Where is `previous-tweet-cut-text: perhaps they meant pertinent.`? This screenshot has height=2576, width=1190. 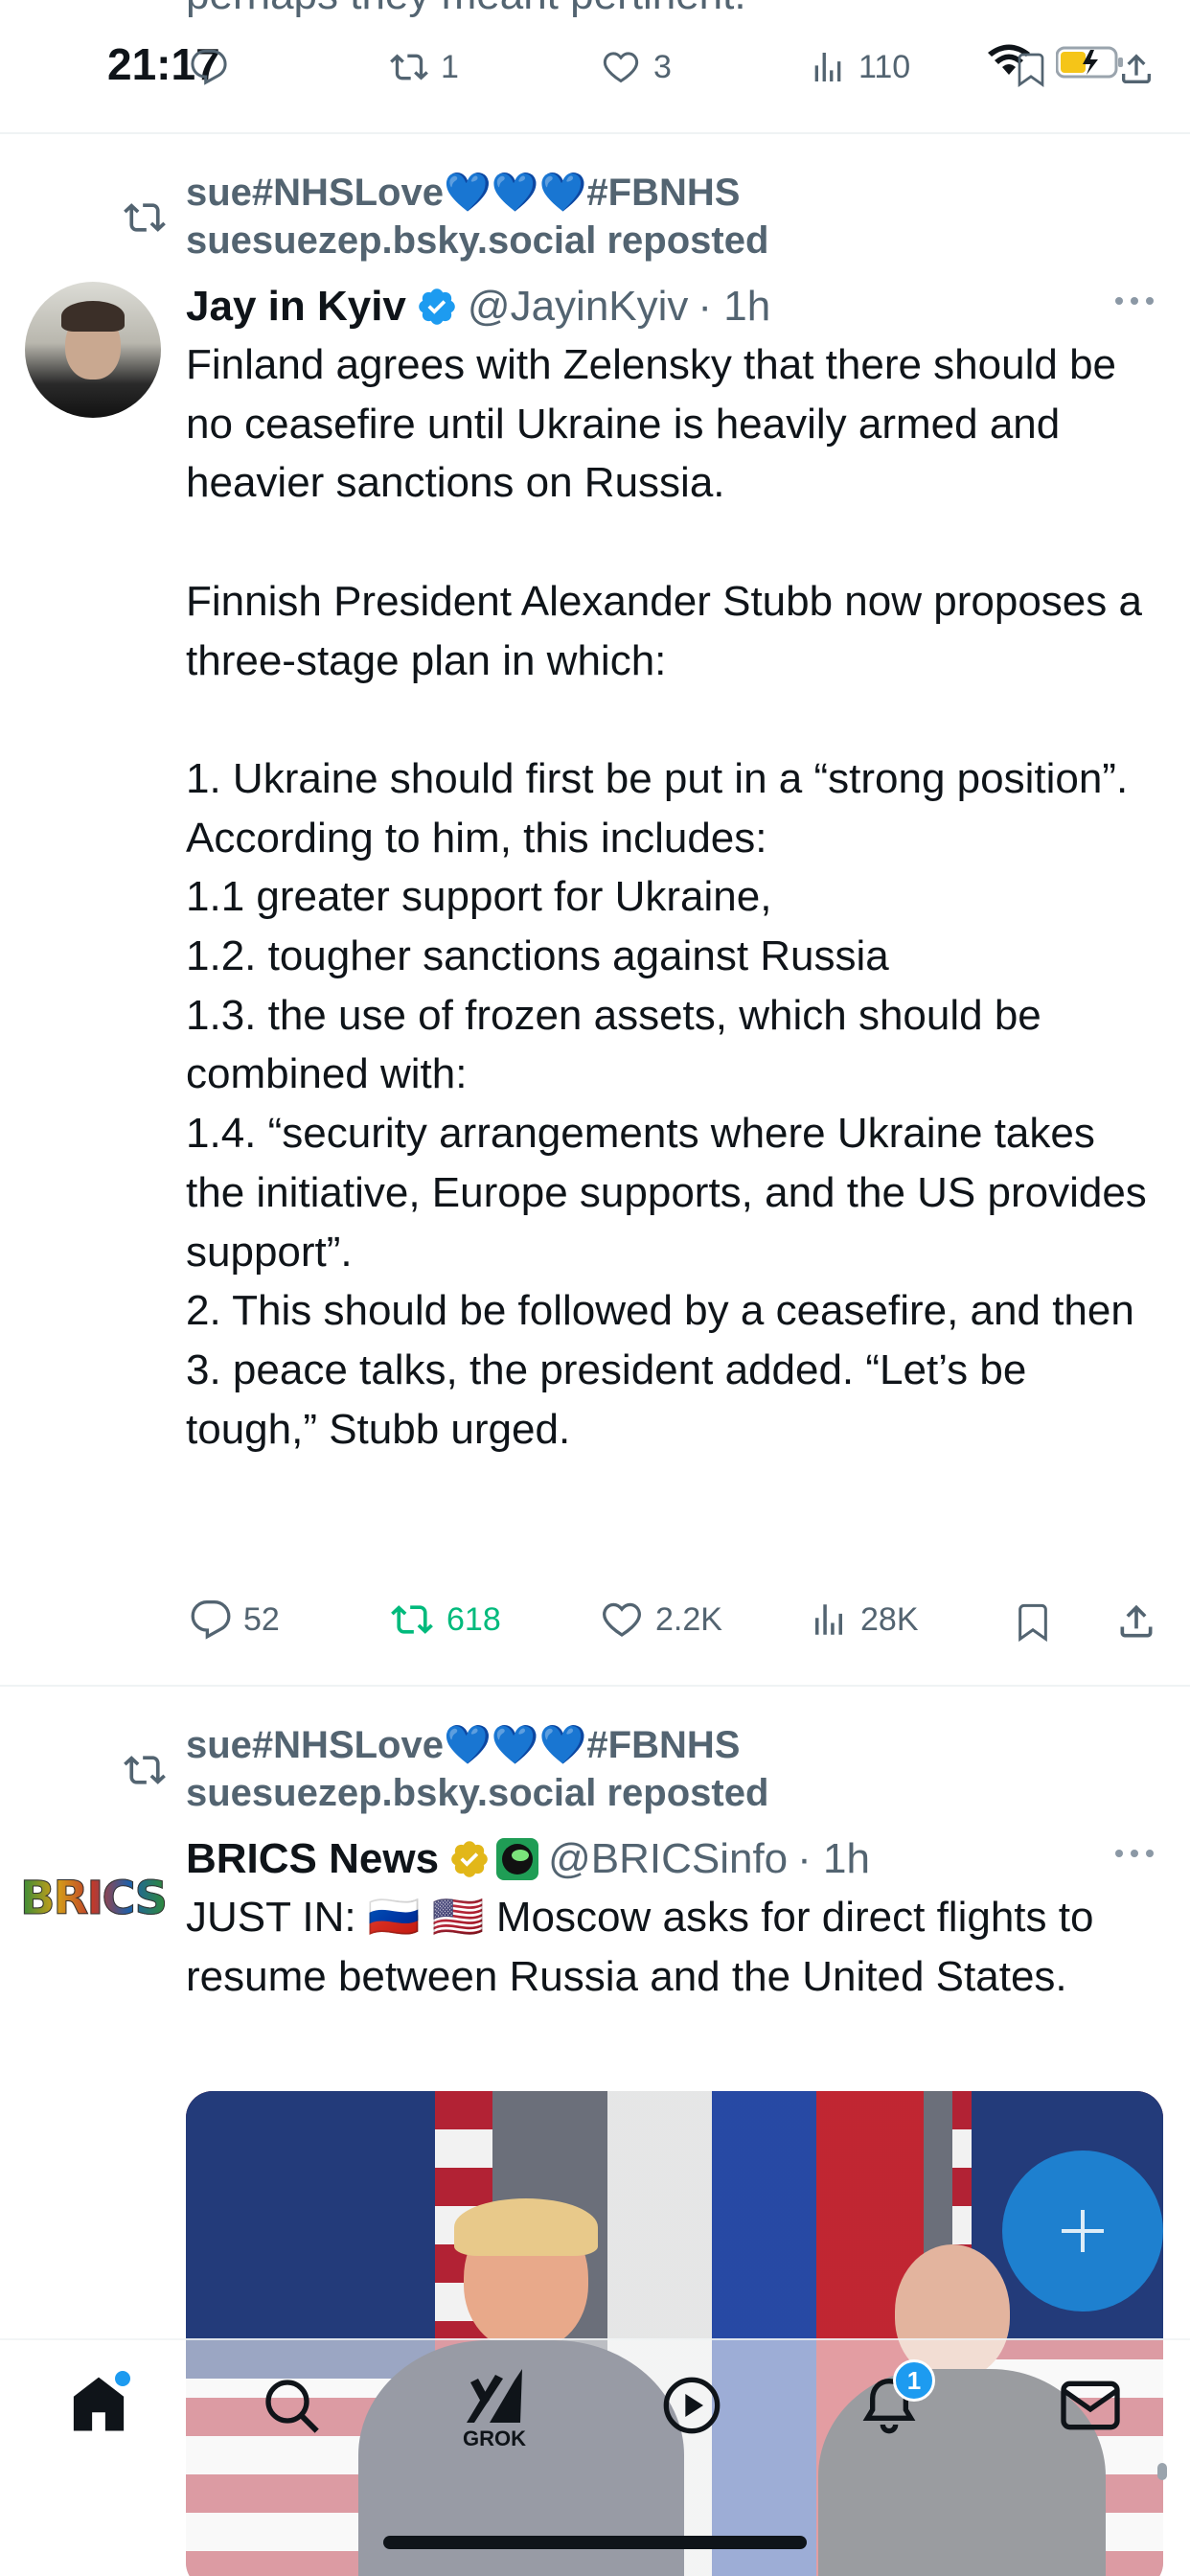
previous-tweet-cut-text: perhaps they meant pertinent. is located at coordinates (466, 9).